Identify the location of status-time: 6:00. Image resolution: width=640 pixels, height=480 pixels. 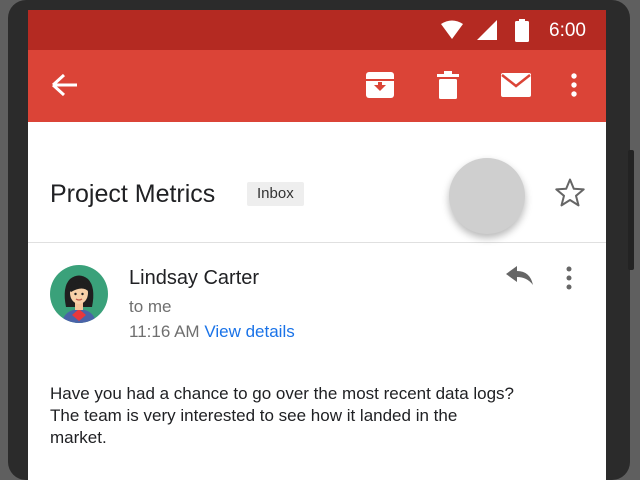
(567, 30).